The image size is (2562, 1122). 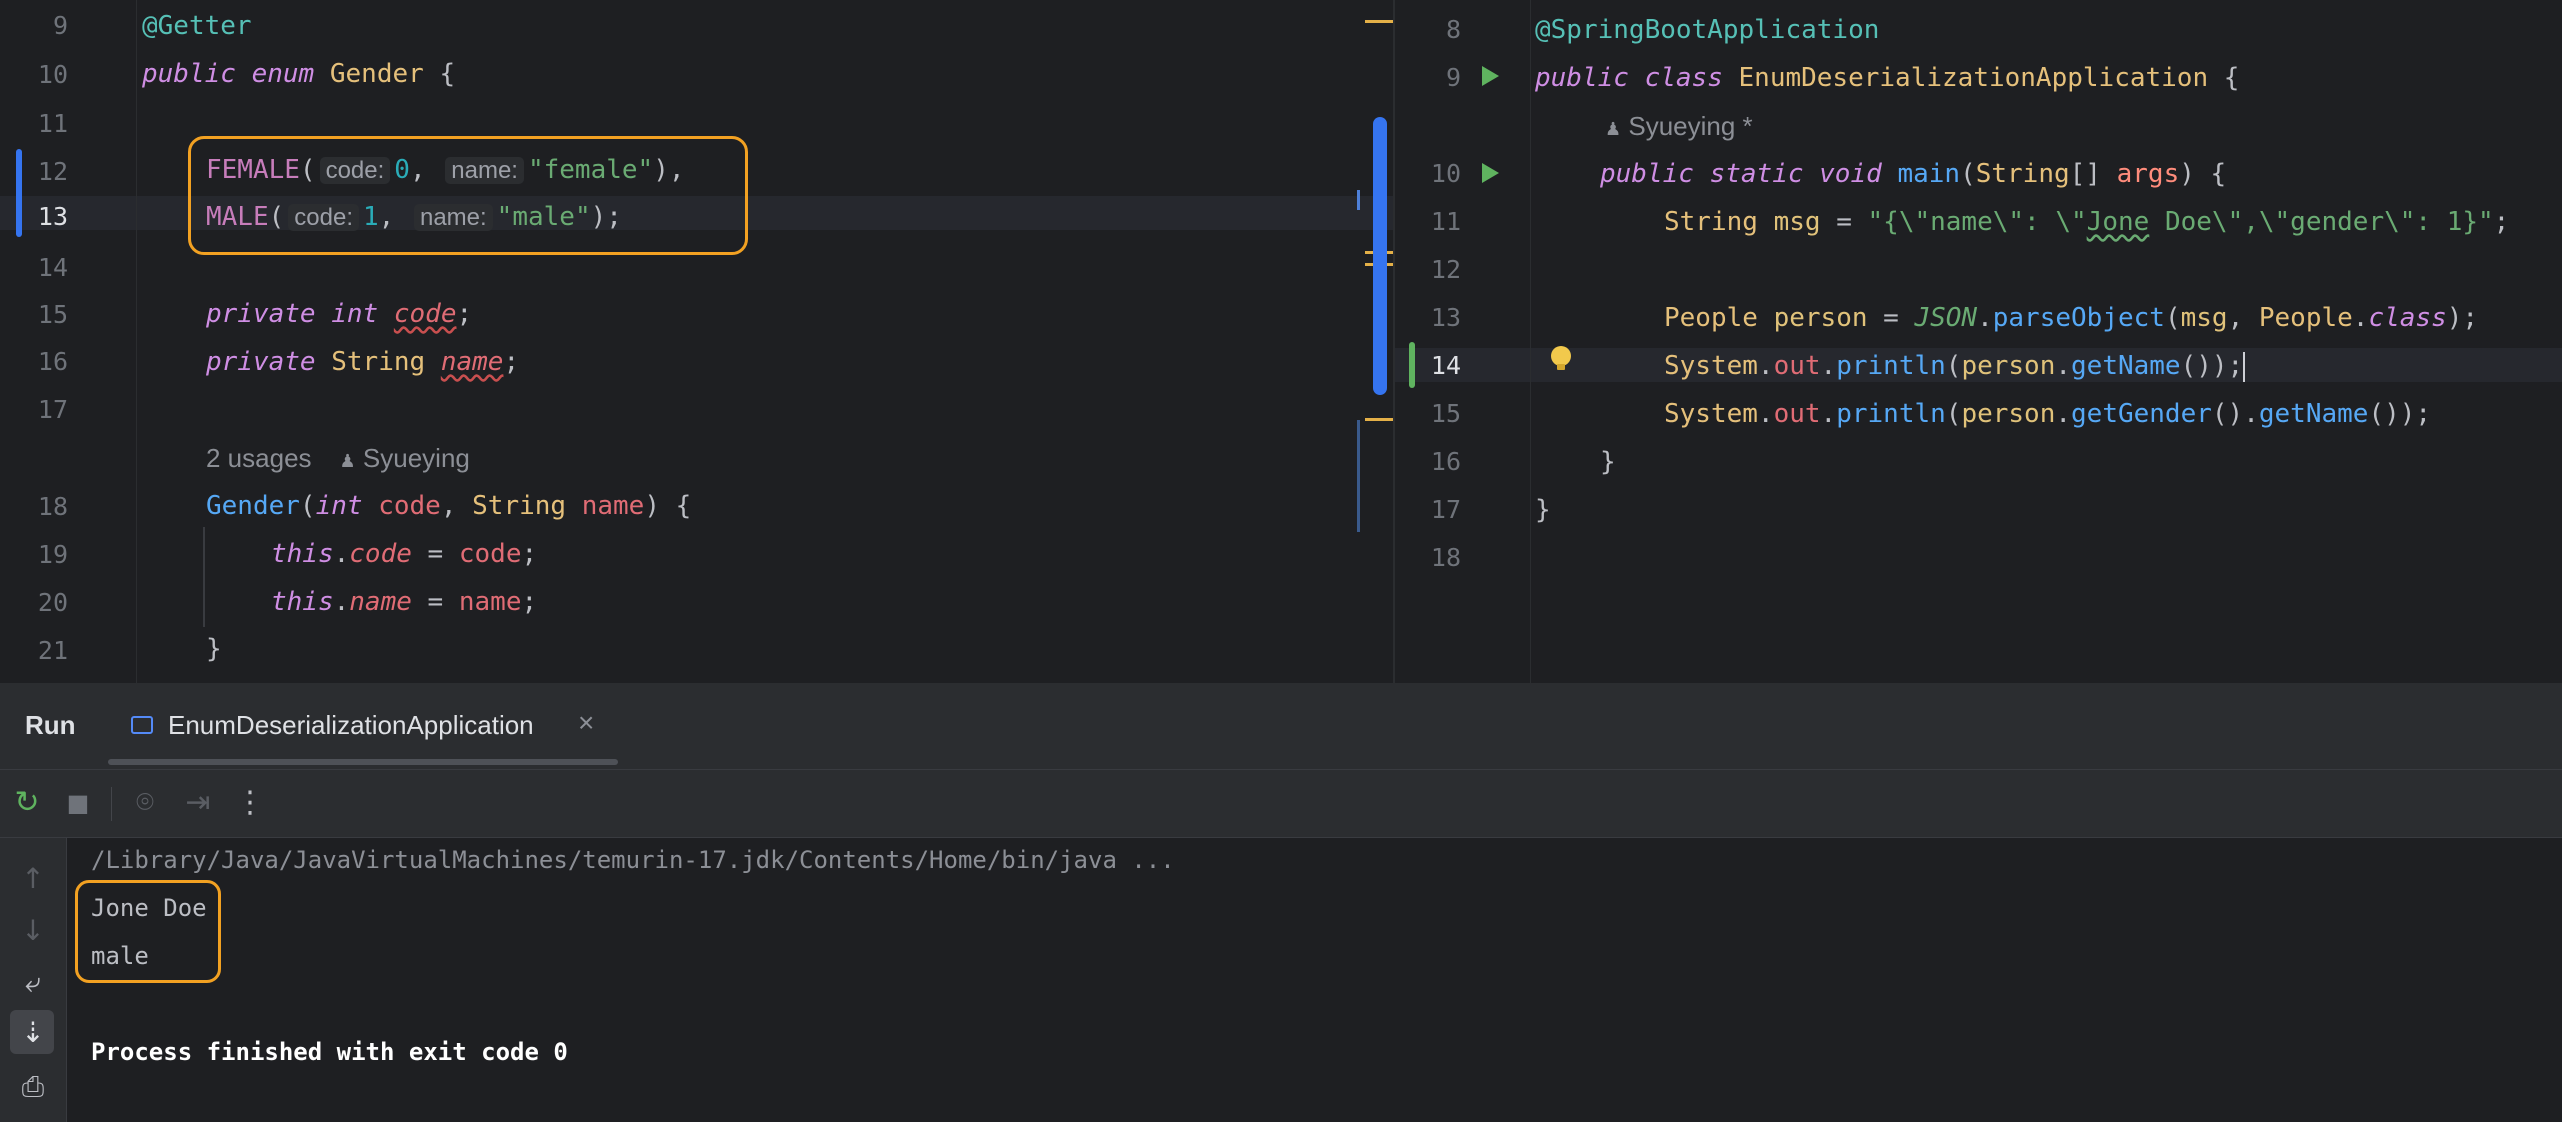 What do you see at coordinates (1490, 76) in the screenshot?
I see `run-class-icon` at bounding box center [1490, 76].